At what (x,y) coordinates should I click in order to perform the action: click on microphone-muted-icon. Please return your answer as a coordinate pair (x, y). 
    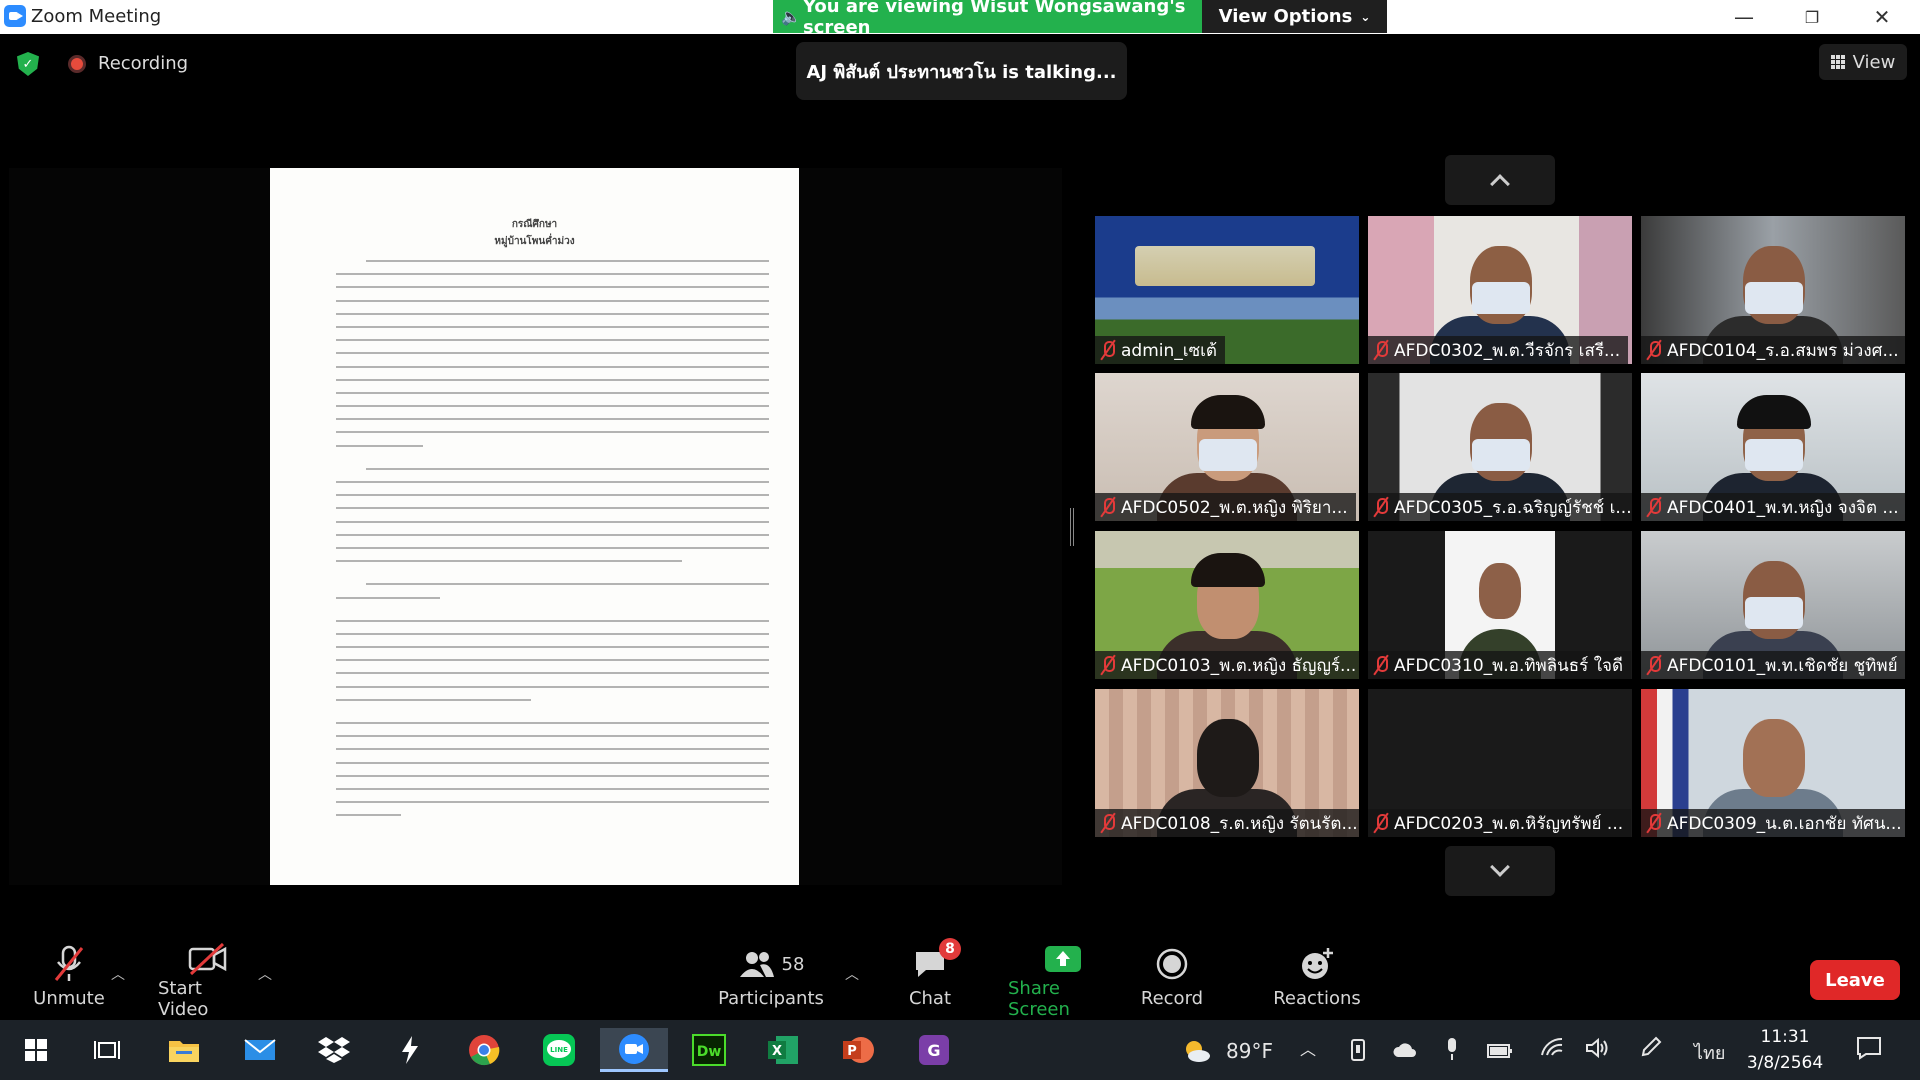
    Looking at the image, I should click on (69, 964).